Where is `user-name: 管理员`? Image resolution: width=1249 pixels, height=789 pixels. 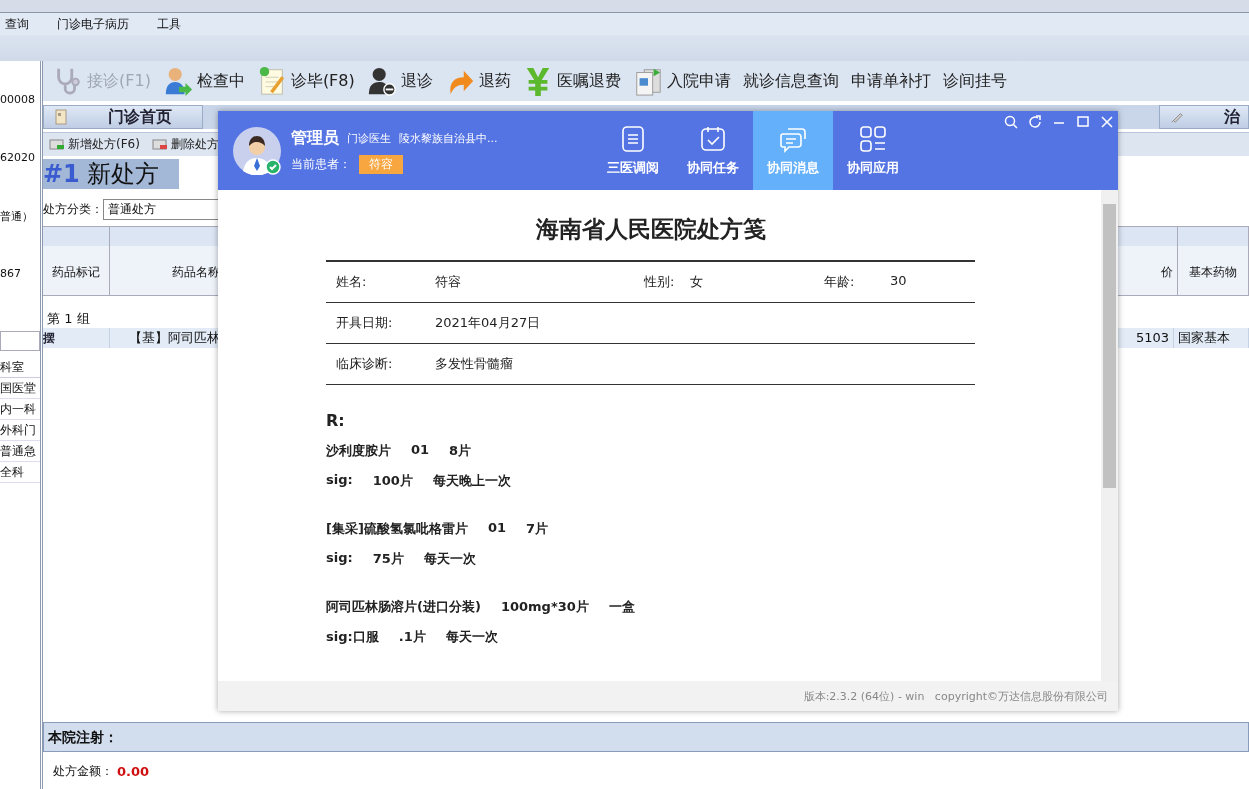
user-name: 管理员 is located at coordinates (315, 138).